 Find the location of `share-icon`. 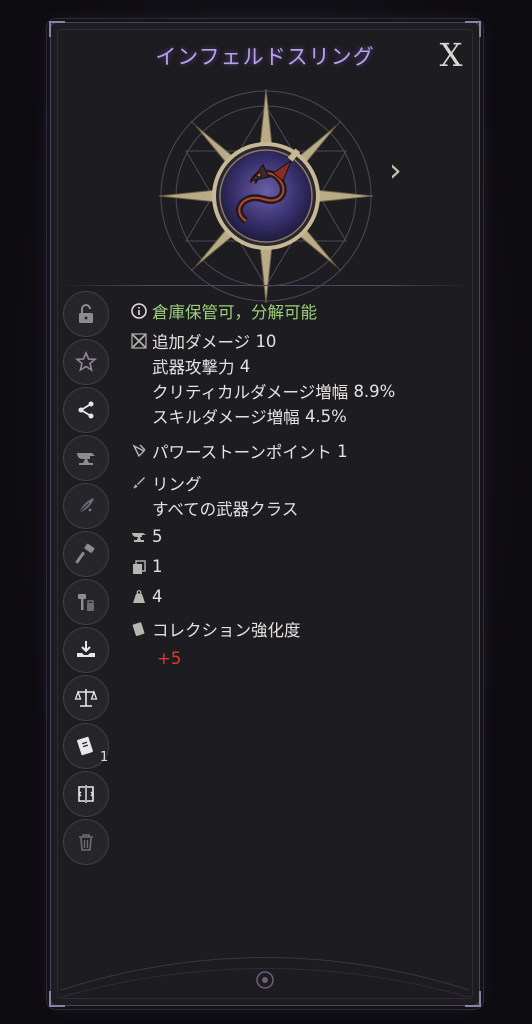

share-icon is located at coordinates (86, 410).